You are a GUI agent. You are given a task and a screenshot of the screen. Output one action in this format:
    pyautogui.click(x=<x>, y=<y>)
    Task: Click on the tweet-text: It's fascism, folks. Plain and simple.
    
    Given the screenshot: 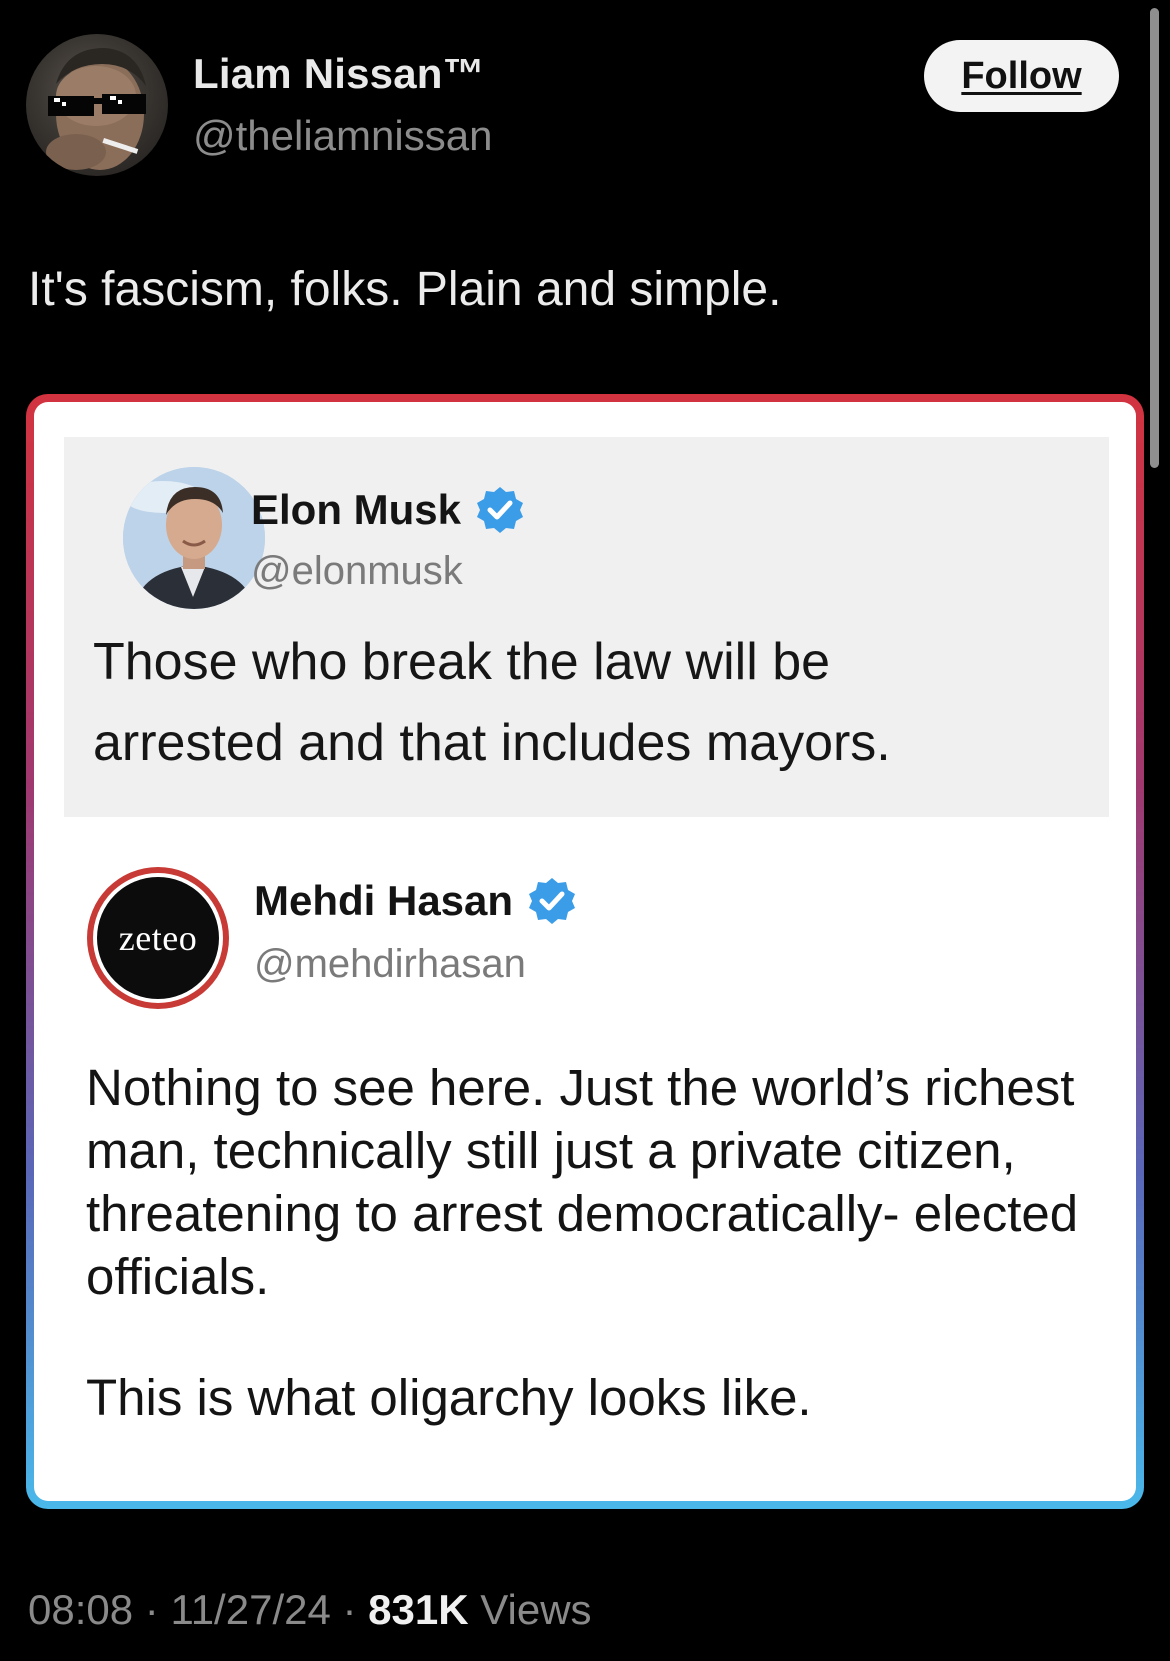 What is the action you would take?
    pyautogui.click(x=405, y=289)
    